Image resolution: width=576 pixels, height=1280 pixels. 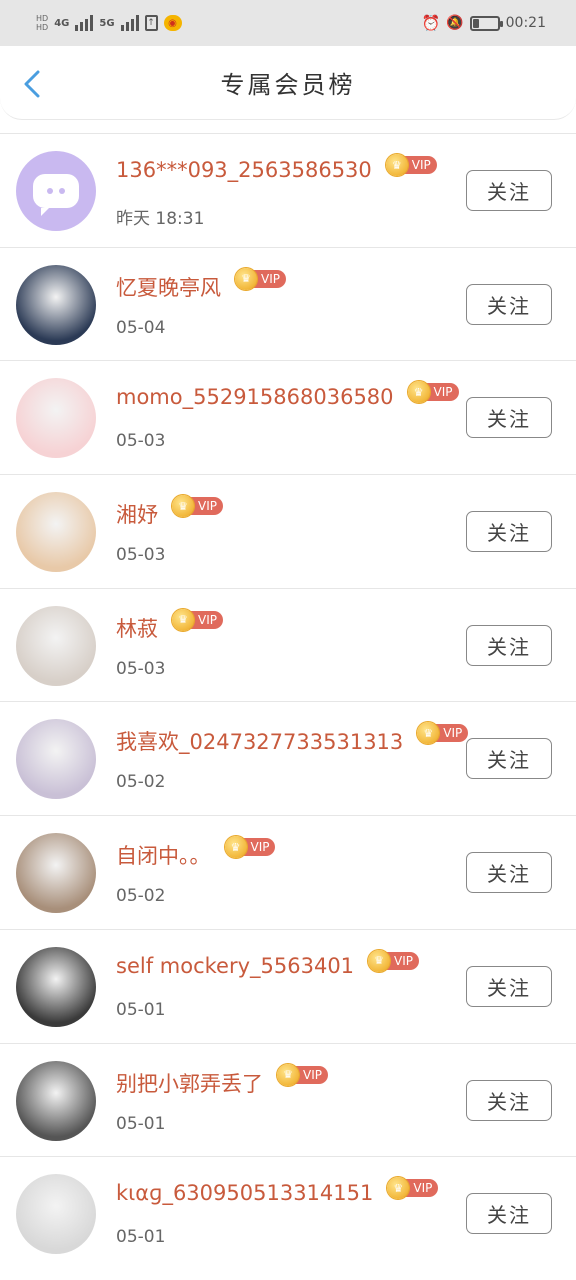 I want to click on username: momo_552915868036580, so click(x=255, y=397).